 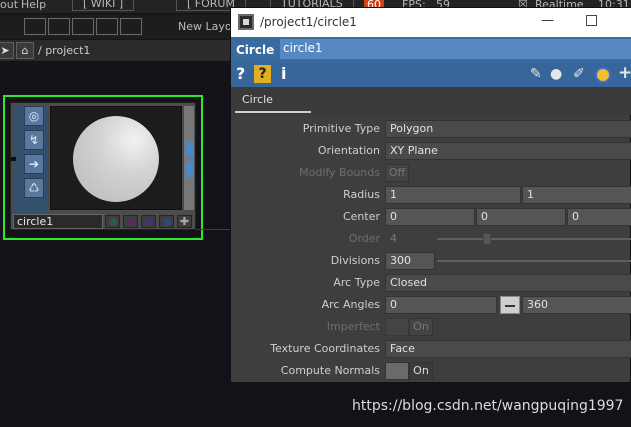 I want to click on node-flag-template, so click(x=148, y=221).